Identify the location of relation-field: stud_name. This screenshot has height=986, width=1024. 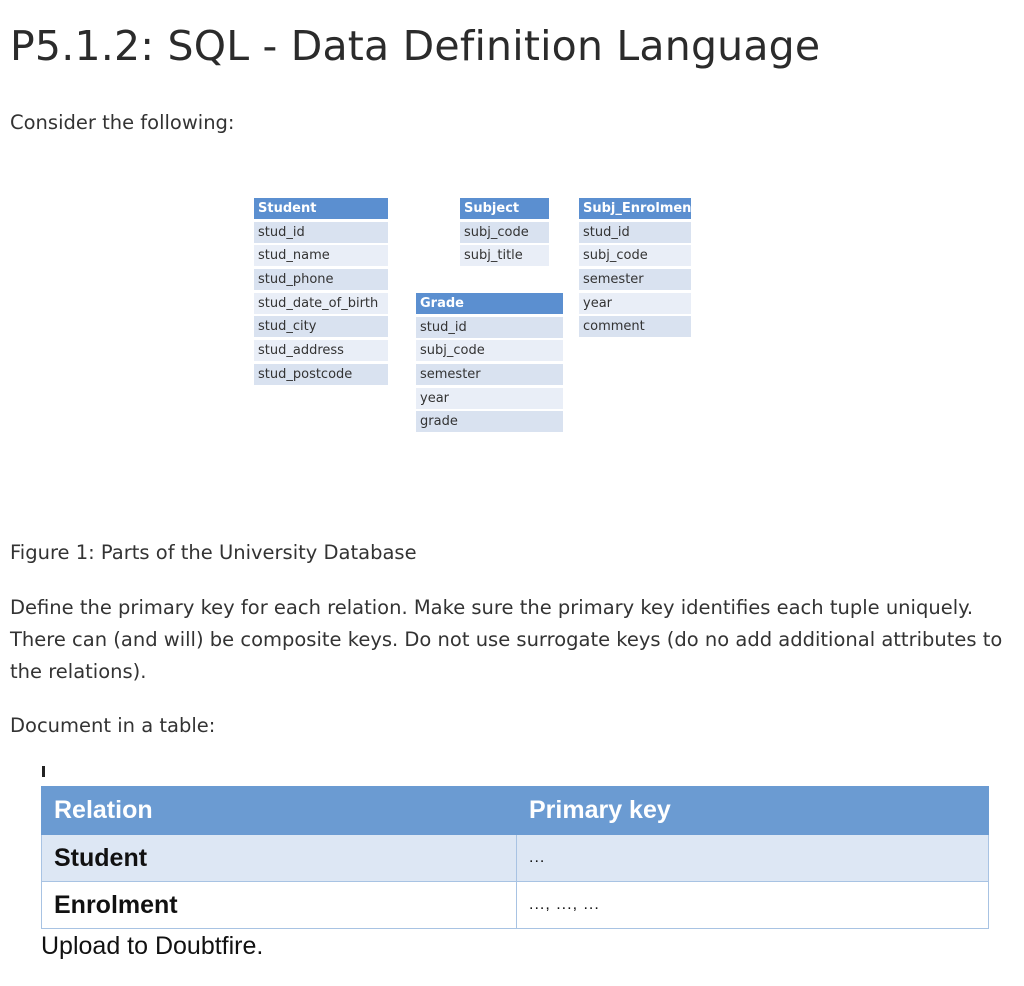
(321, 256).